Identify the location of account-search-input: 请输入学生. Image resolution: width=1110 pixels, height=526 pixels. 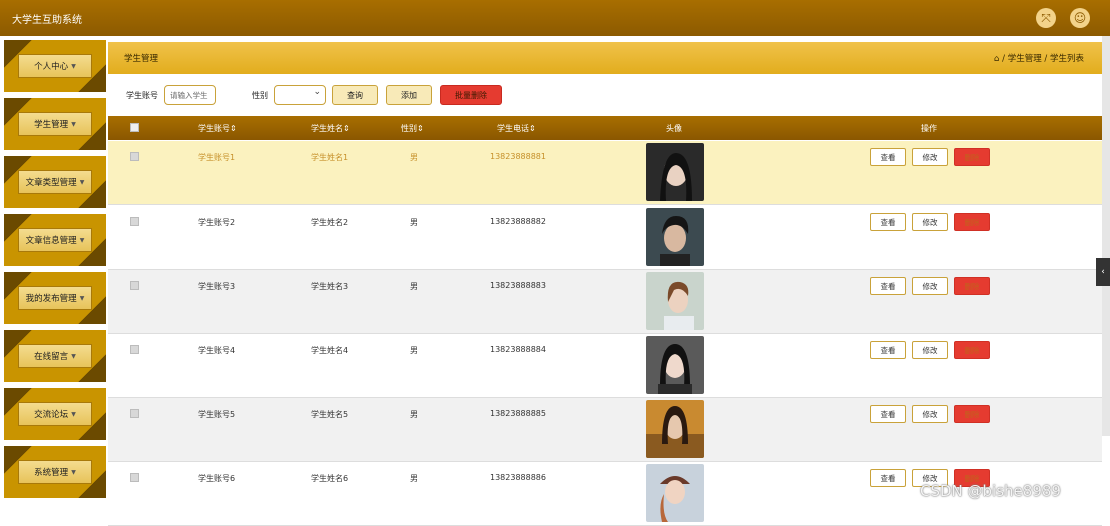
(190, 95).